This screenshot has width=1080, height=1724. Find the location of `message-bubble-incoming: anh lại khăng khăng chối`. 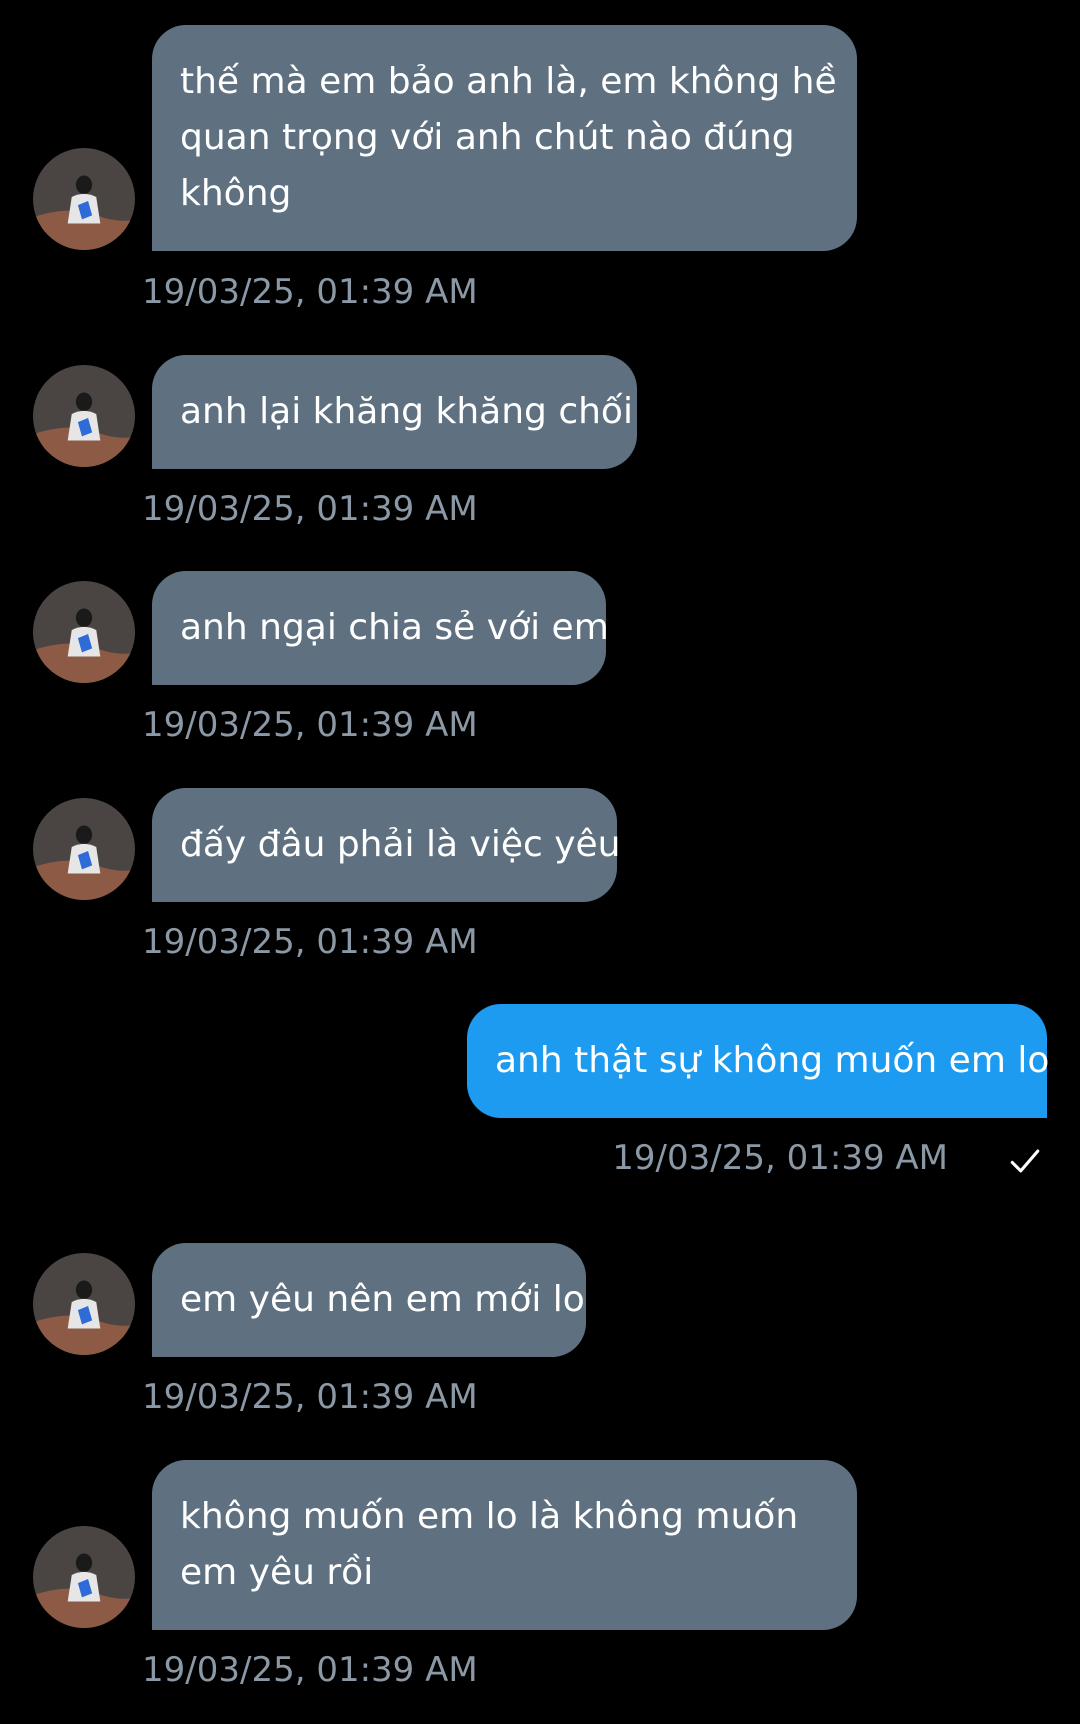

message-bubble-incoming: anh lại khăng khăng chối is located at coordinates (394, 412).